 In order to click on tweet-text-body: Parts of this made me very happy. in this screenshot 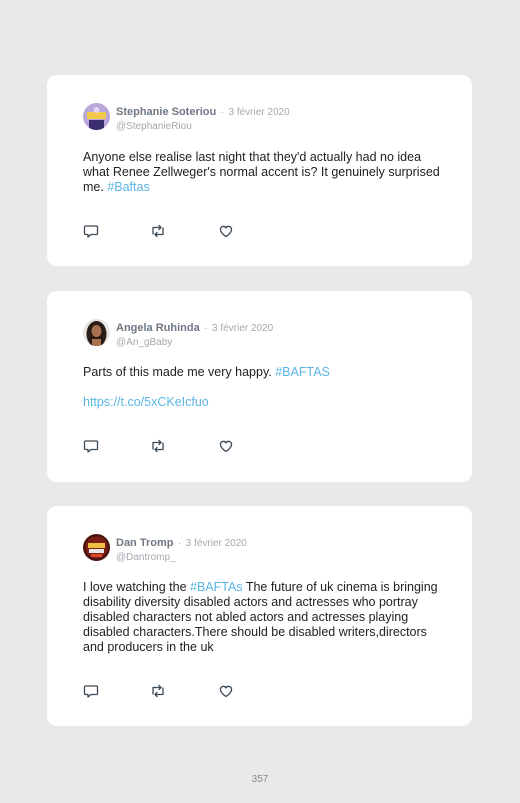, I will do `click(179, 372)`.